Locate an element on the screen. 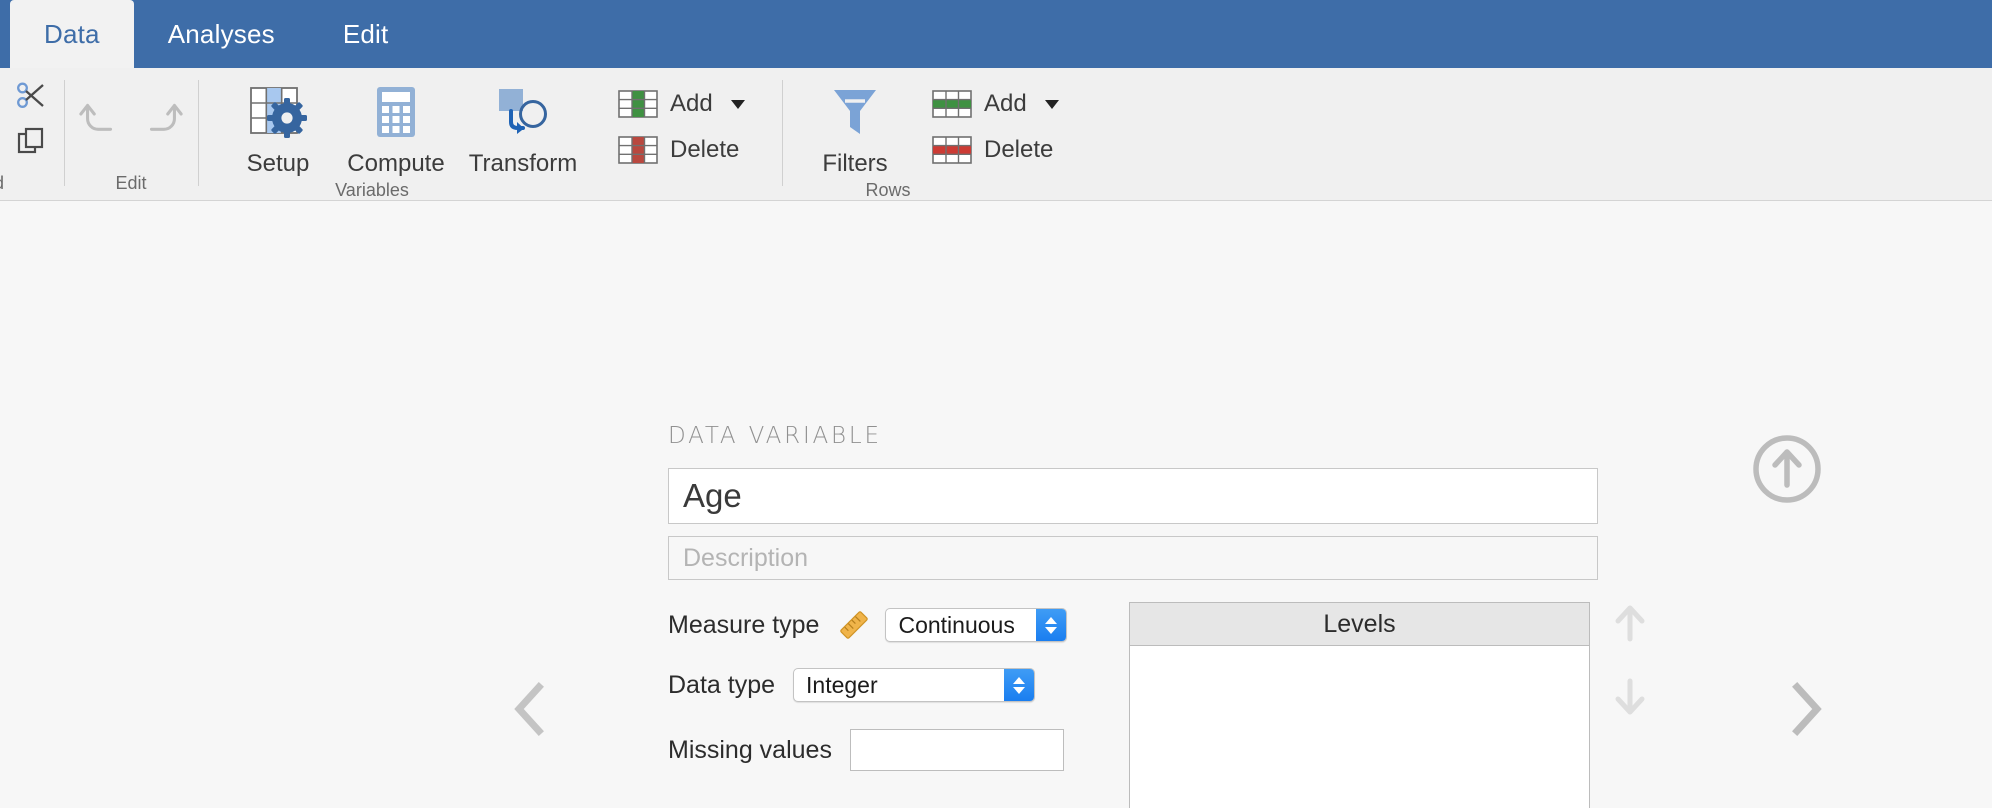 The width and height of the screenshot is (1992, 808). levels-header: Levels is located at coordinates (1359, 624).